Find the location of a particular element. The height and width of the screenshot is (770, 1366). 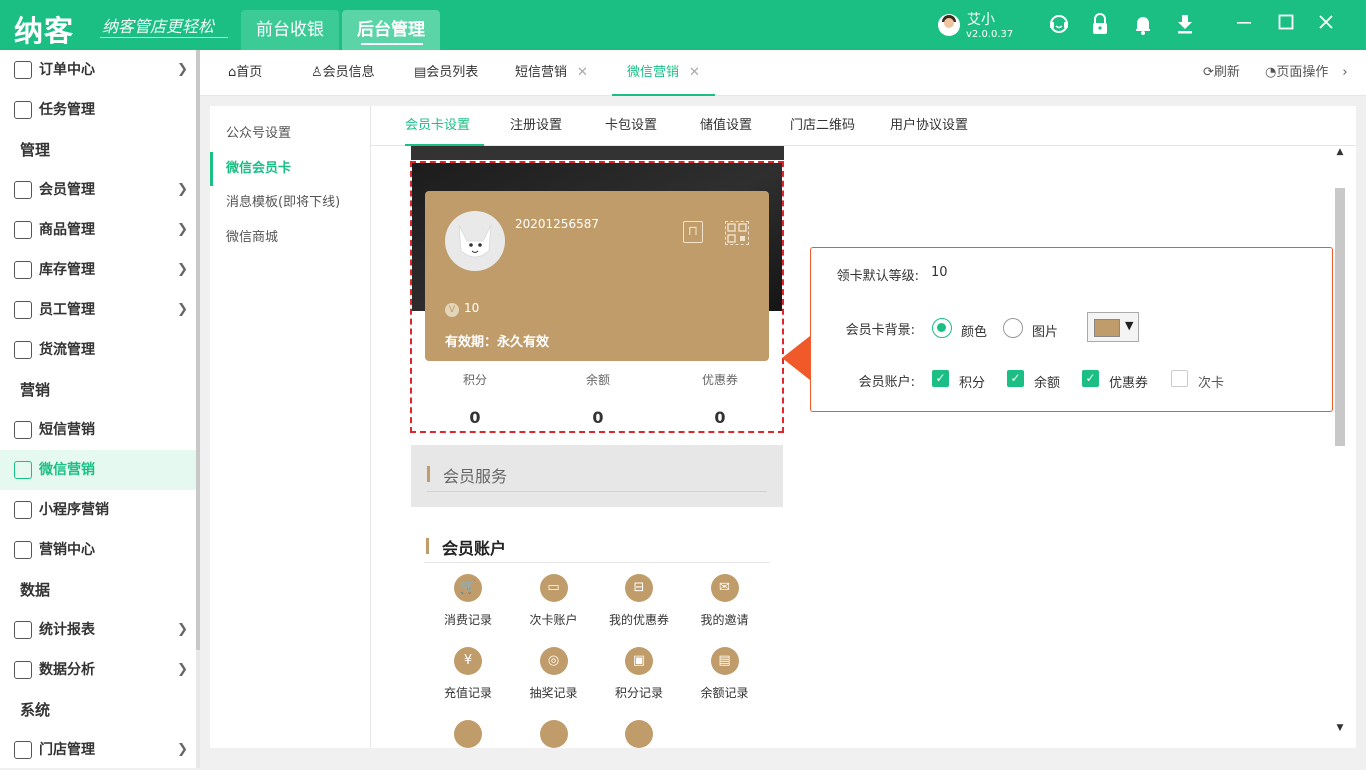

sidebar-item-label: 任务管理 is located at coordinates (67, 110).